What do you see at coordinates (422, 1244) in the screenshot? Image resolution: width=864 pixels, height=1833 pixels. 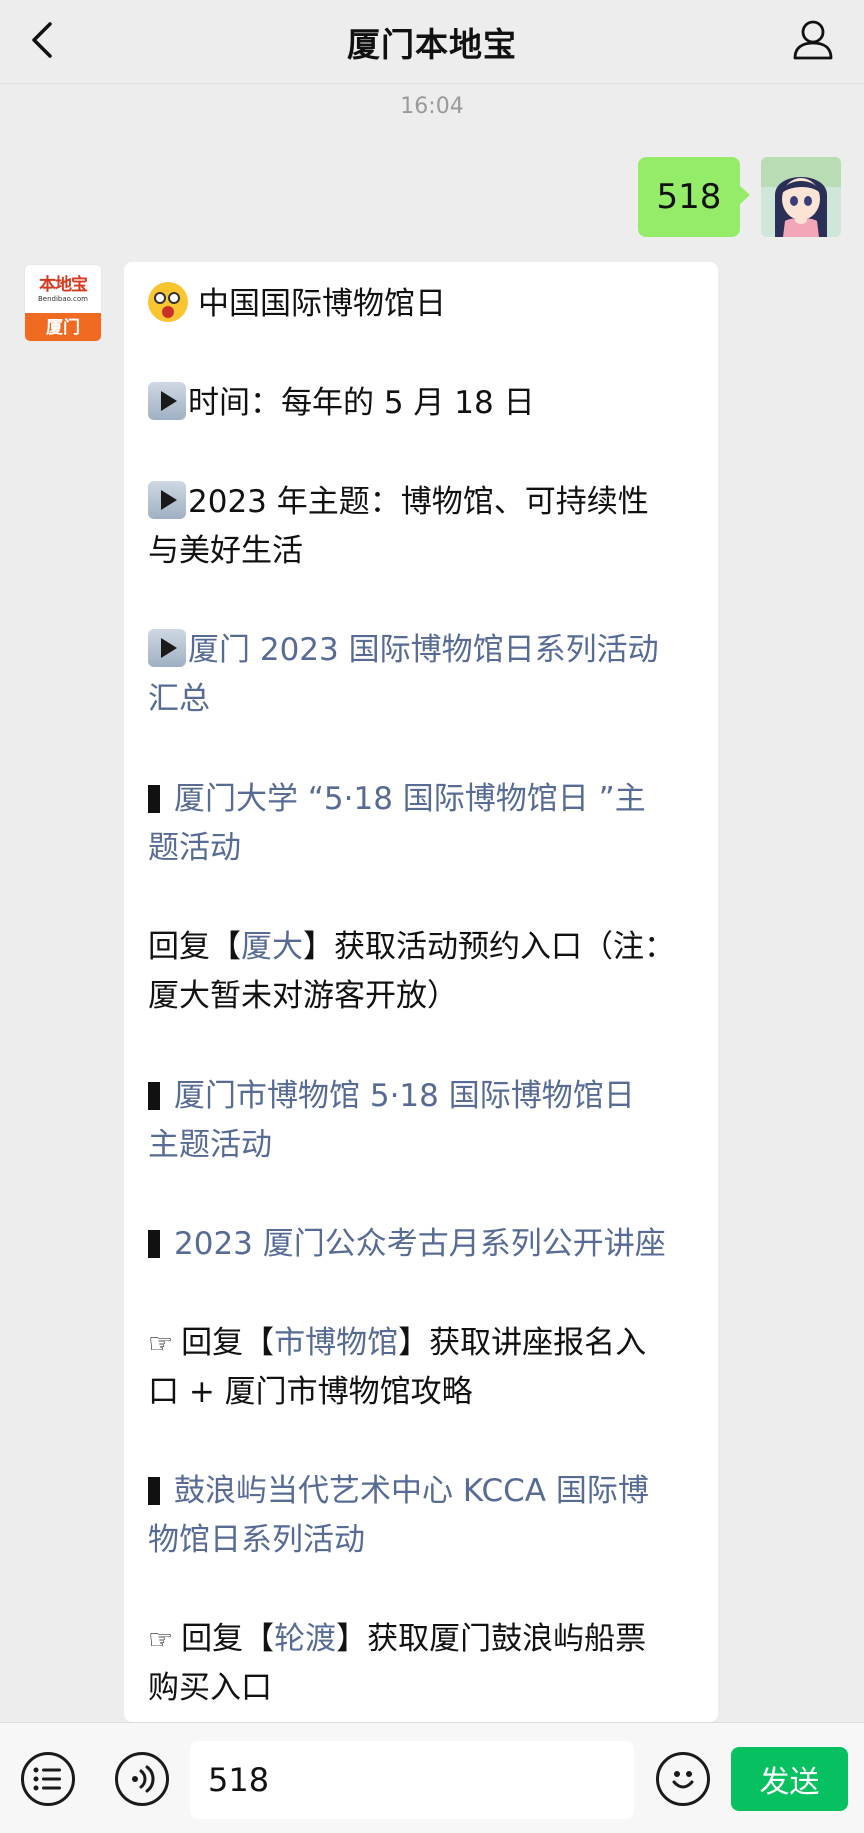 I see `link-archaeology-lectures: 2023 厦门公众考古月系列公开讲座` at bounding box center [422, 1244].